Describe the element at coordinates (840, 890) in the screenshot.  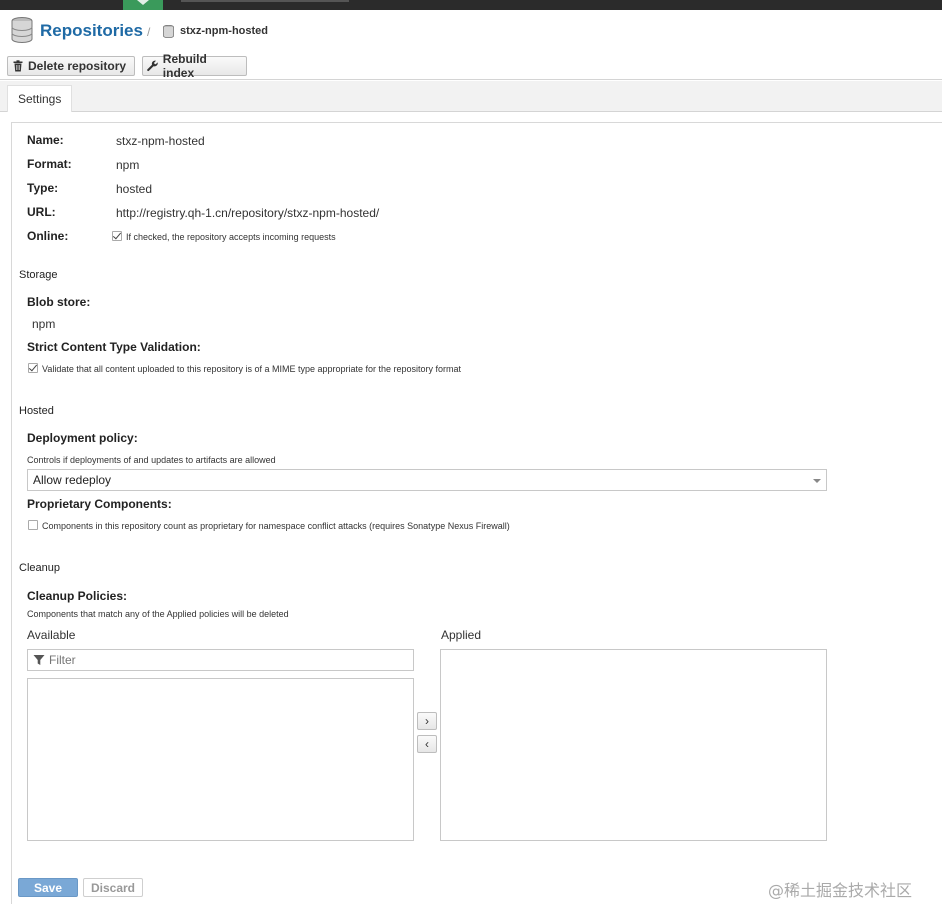
I see `watermark: @稀土掘金技术社区` at that location.